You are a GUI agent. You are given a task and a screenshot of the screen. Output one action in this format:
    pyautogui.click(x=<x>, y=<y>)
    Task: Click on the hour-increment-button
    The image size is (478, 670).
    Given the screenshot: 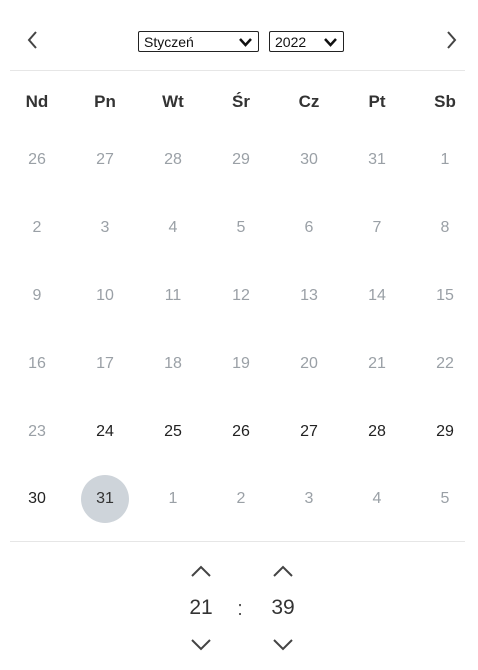 What is the action you would take?
    pyautogui.click(x=201, y=571)
    